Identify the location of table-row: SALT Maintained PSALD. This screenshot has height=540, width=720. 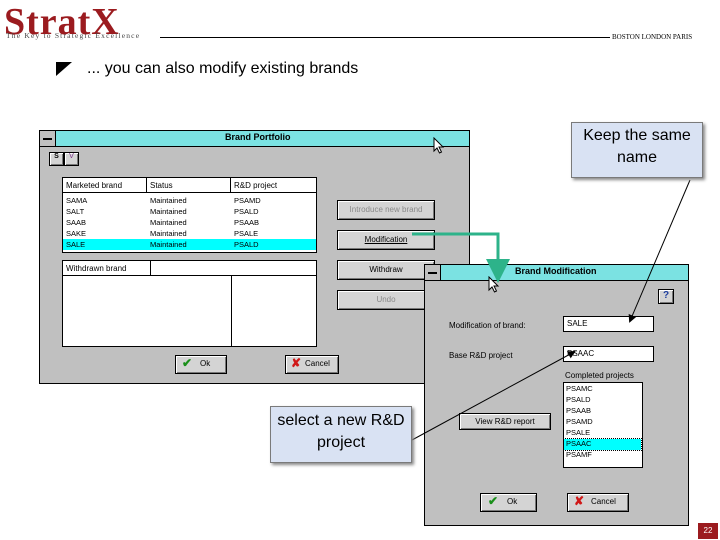
(189, 211).